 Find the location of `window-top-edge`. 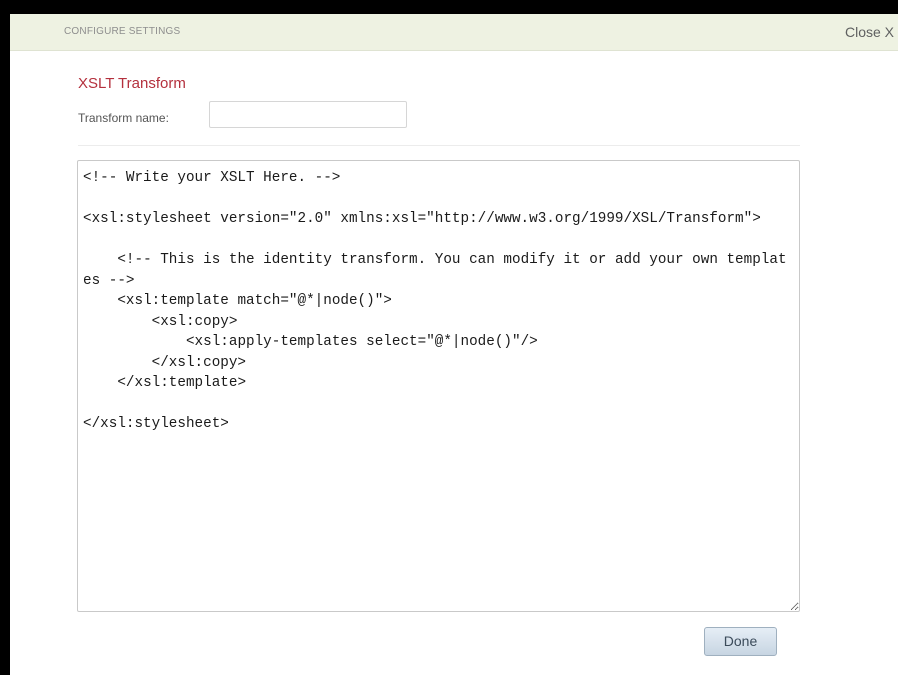

window-top-edge is located at coordinates (449, 7).